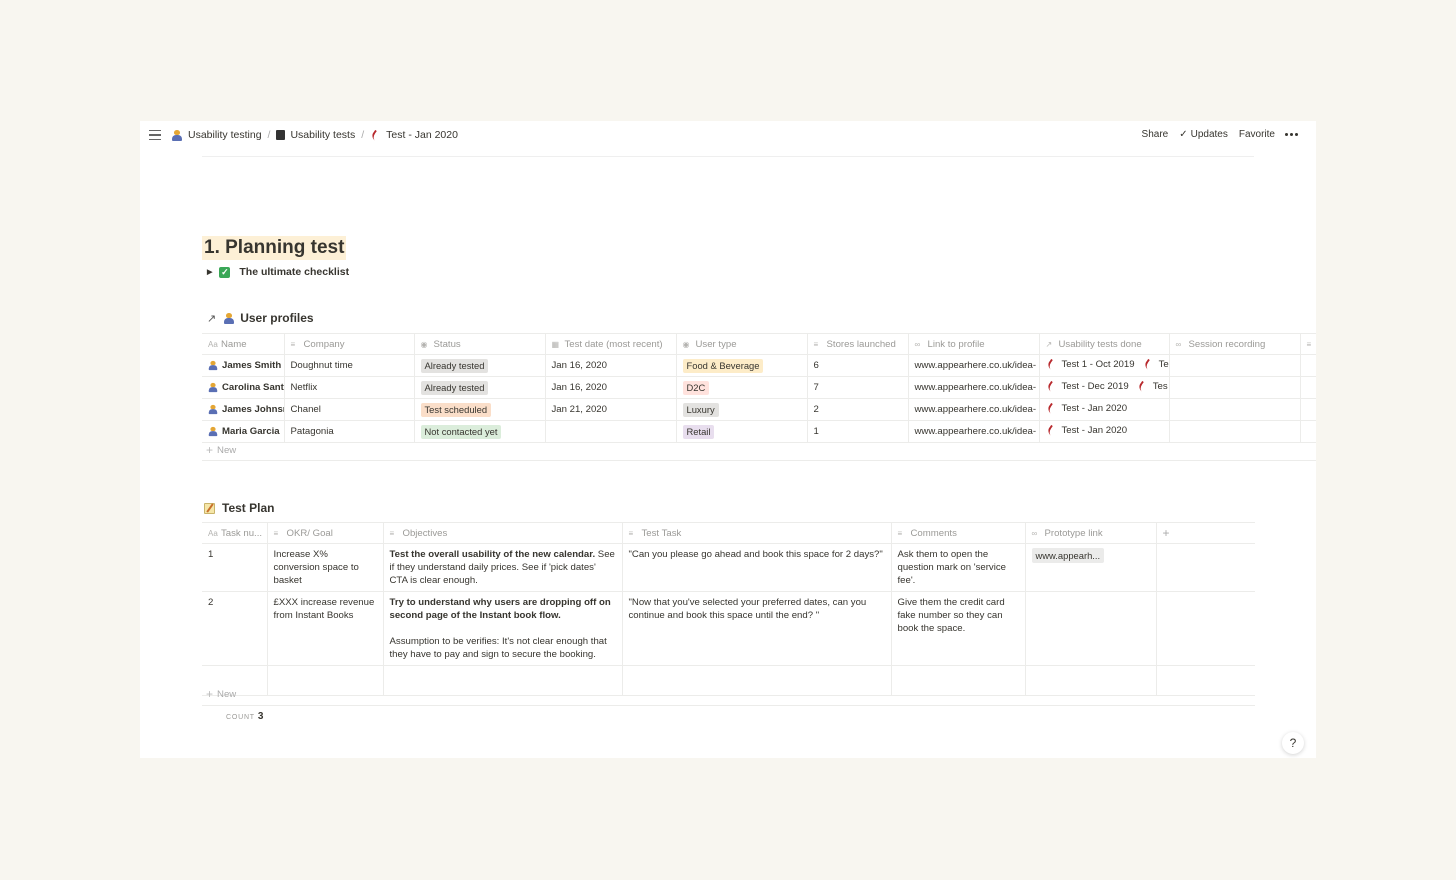 The image size is (1456, 880). I want to click on goal-cell: £XXX increase revenue from Instant Books, so click(324, 628).